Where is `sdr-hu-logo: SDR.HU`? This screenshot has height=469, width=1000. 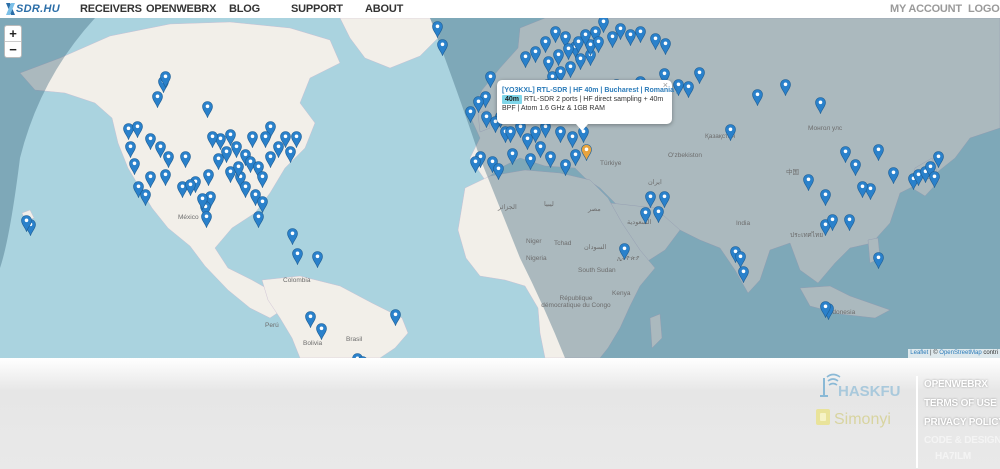
sdr-hu-logo: SDR.HU is located at coordinates (33, 9).